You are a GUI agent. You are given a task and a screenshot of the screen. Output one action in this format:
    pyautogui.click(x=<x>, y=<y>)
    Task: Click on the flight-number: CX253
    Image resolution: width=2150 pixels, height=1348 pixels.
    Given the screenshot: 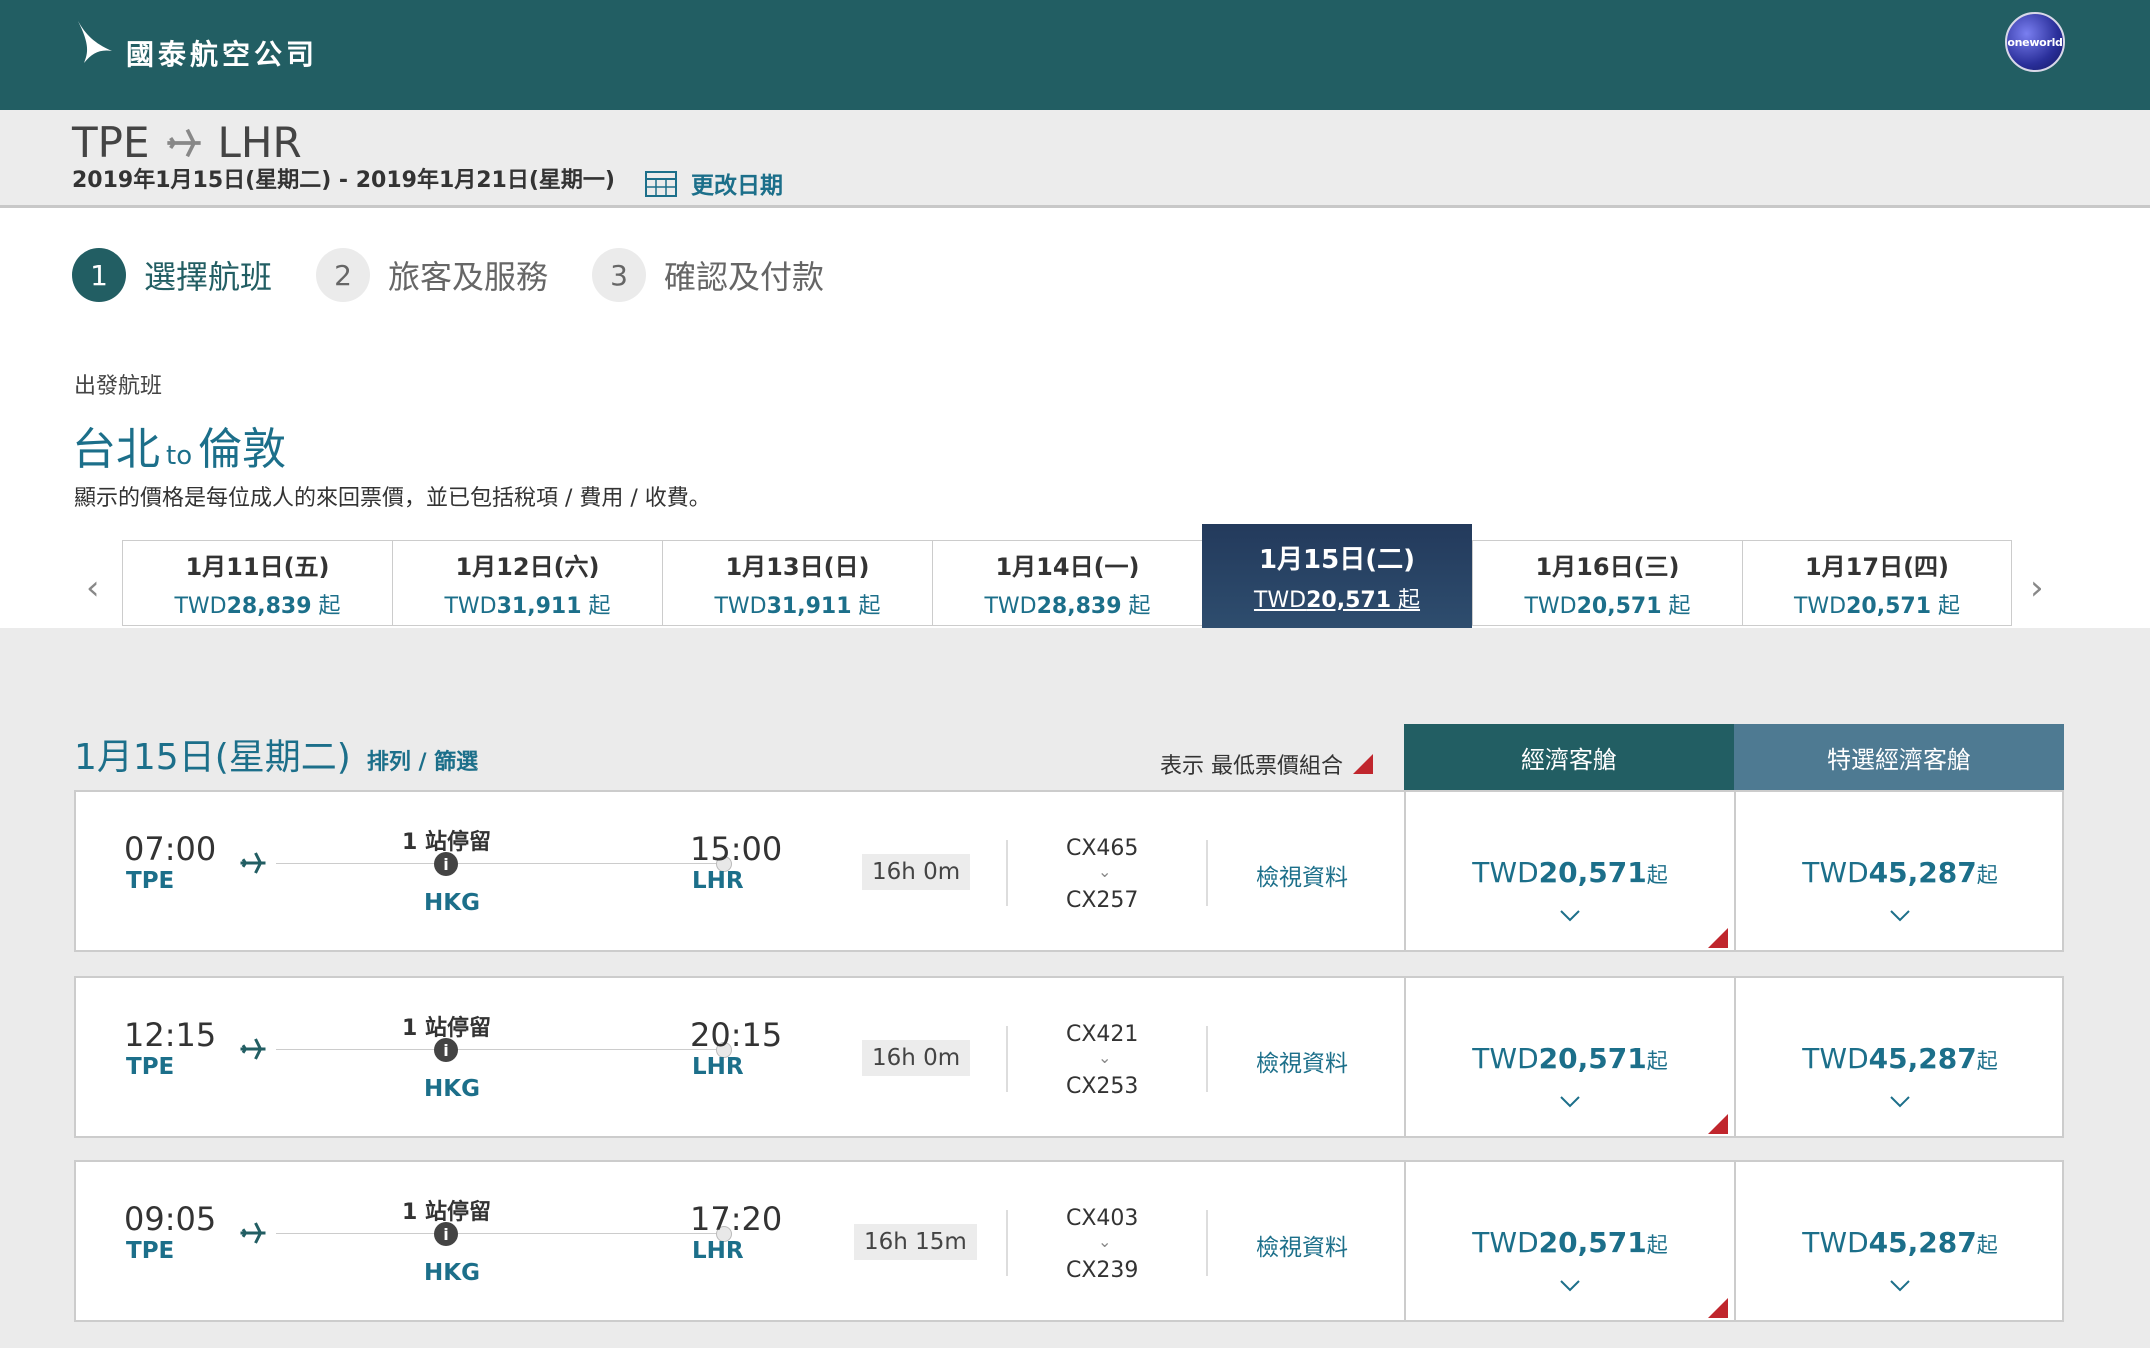 What is the action you would take?
    pyautogui.click(x=1102, y=1086)
    